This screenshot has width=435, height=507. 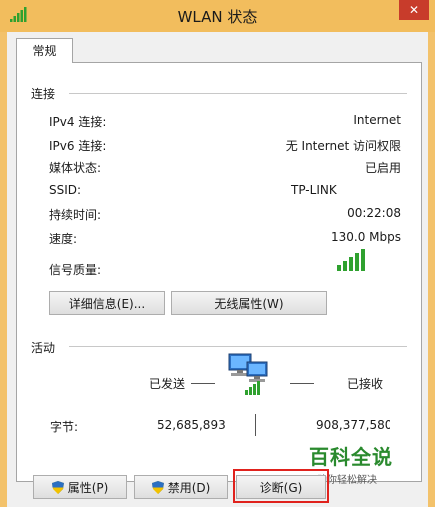 I want to click on signal-quality-label: 信号质量:, so click(x=75, y=270).